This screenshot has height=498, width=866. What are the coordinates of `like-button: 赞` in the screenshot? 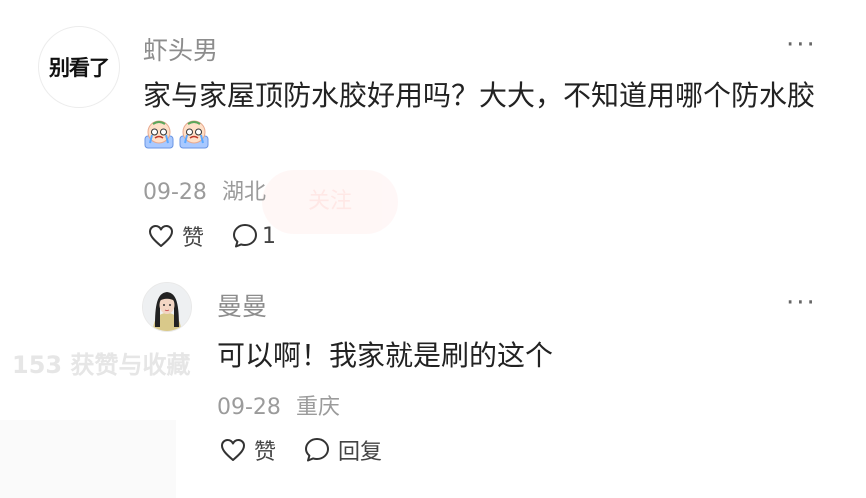 It's located at (176, 236).